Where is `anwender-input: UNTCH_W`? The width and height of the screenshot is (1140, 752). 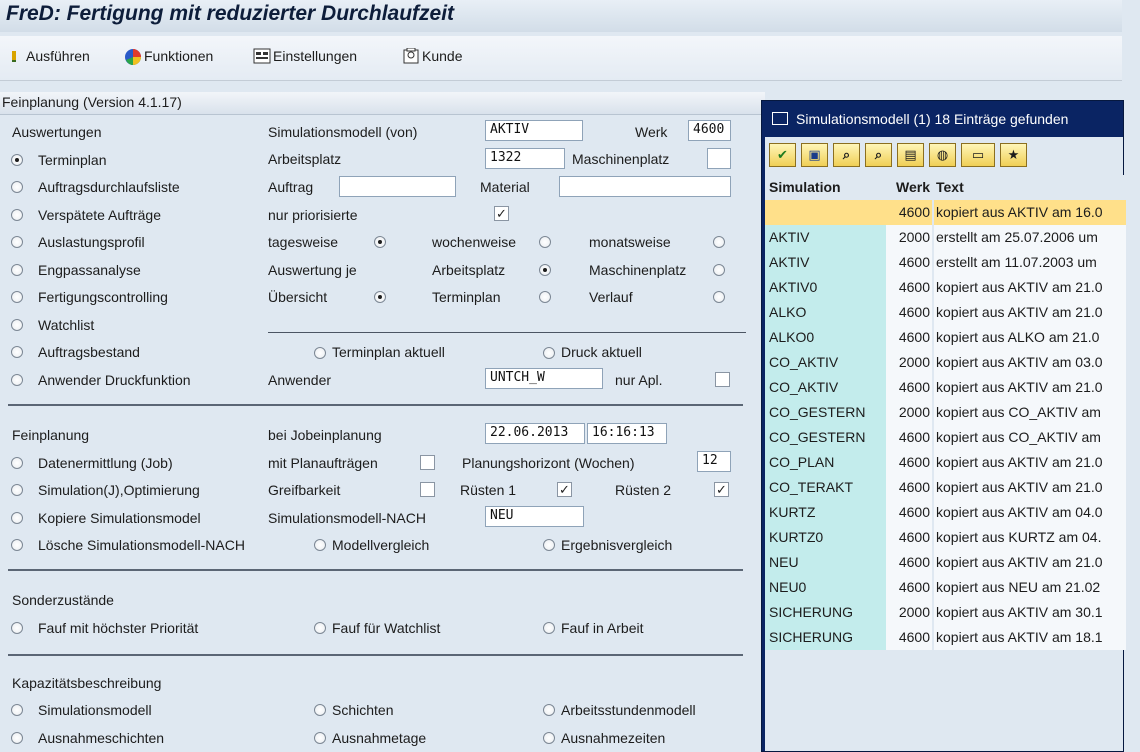
anwender-input: UNTCH_W is located at coordinates (544, 378).